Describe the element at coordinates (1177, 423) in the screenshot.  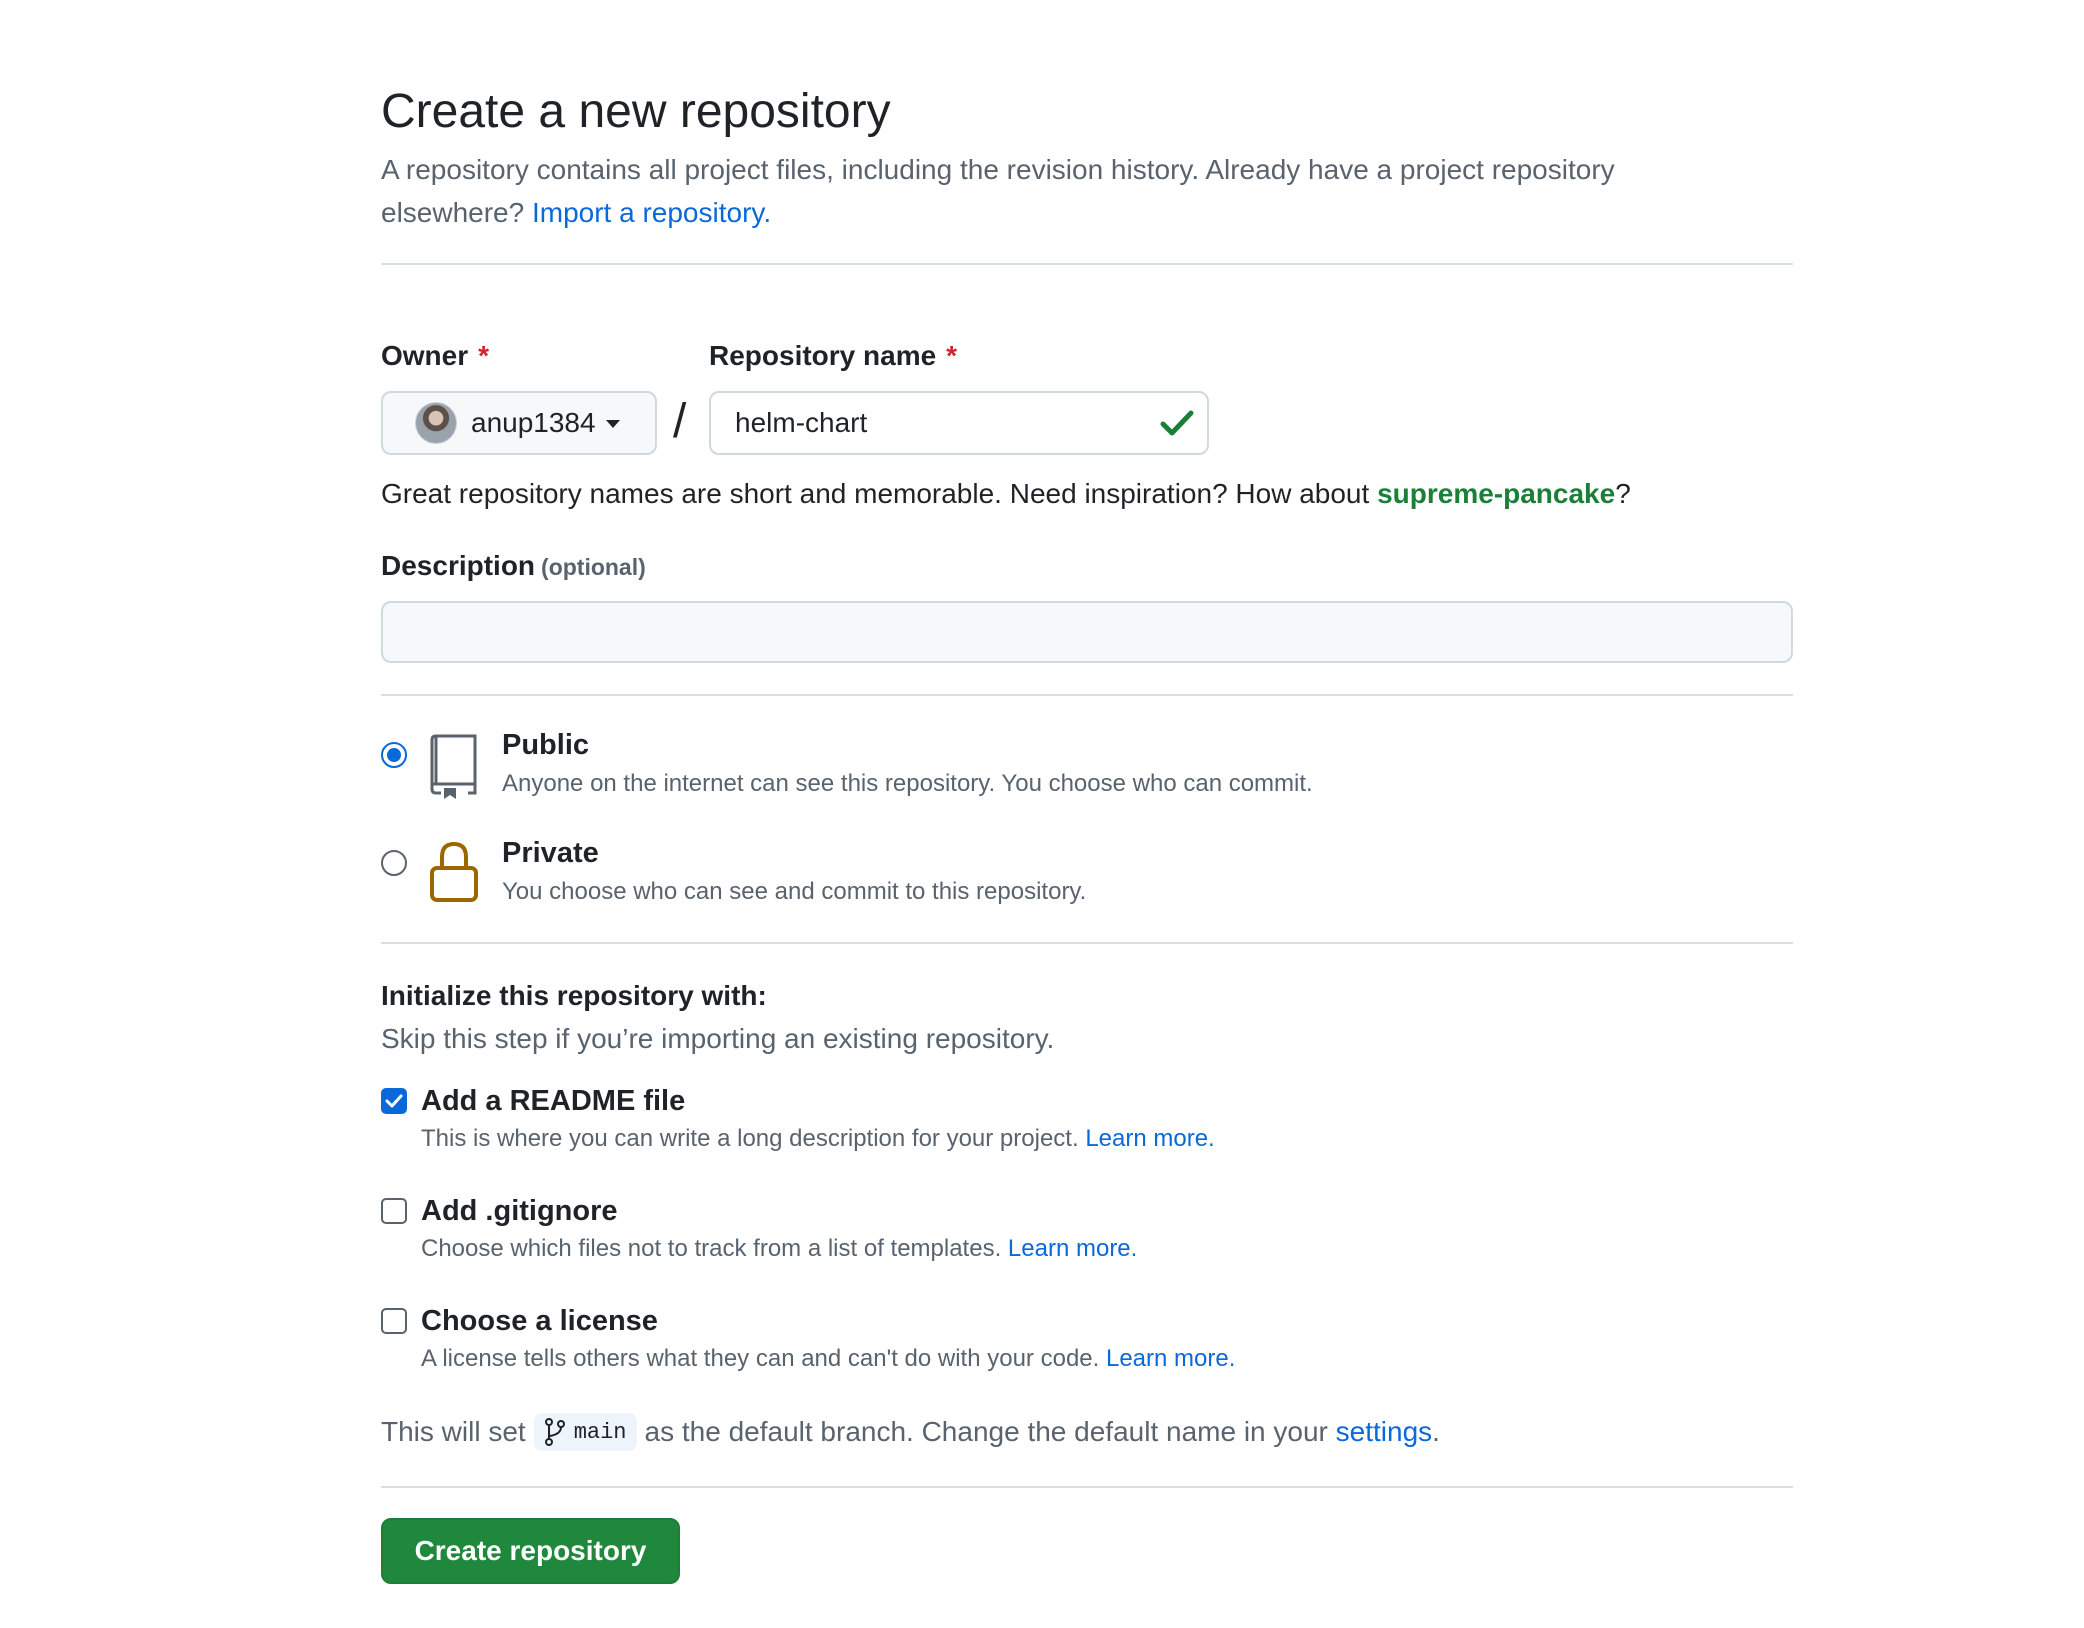
I see `check-icon` at that location.